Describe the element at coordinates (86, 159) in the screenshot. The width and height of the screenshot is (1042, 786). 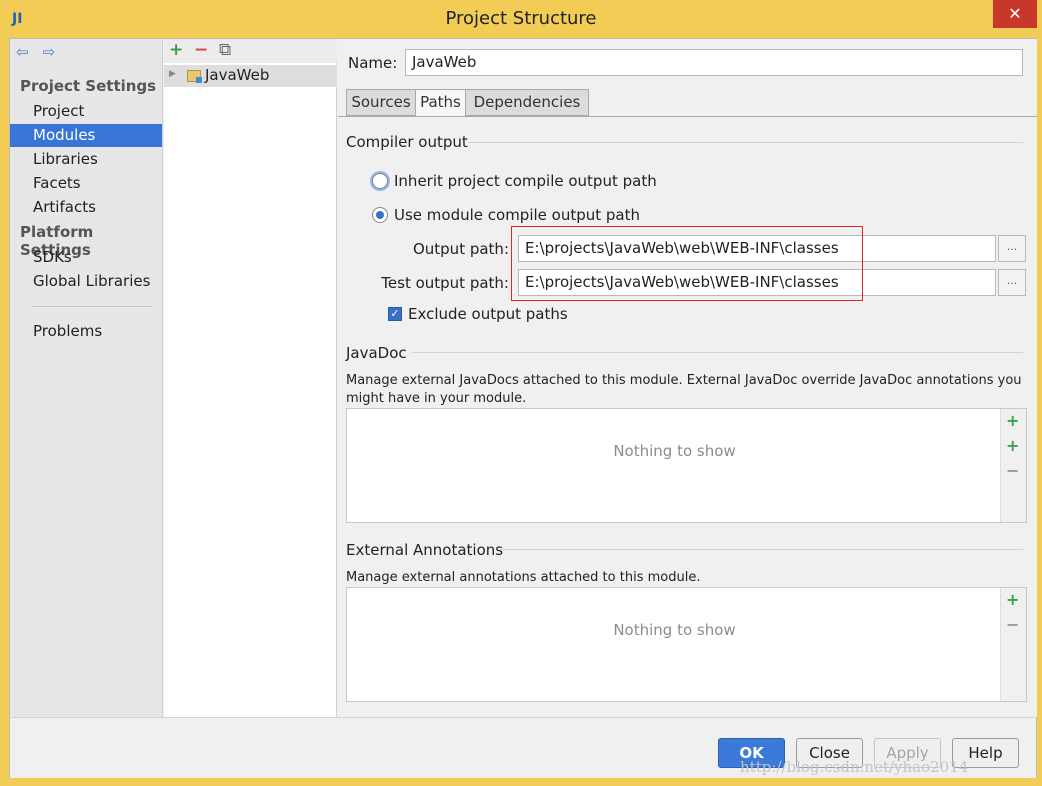
I see `nav-item-libraries: Libraries` at that location.